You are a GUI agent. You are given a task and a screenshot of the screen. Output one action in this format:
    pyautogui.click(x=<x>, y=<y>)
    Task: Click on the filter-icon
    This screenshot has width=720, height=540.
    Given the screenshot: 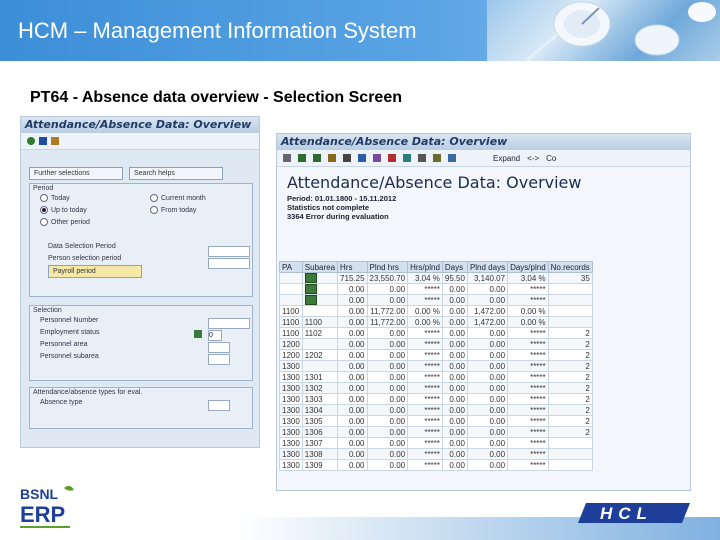 What is the action you would take?
    pyautogui.click(x=332, y=158)
    